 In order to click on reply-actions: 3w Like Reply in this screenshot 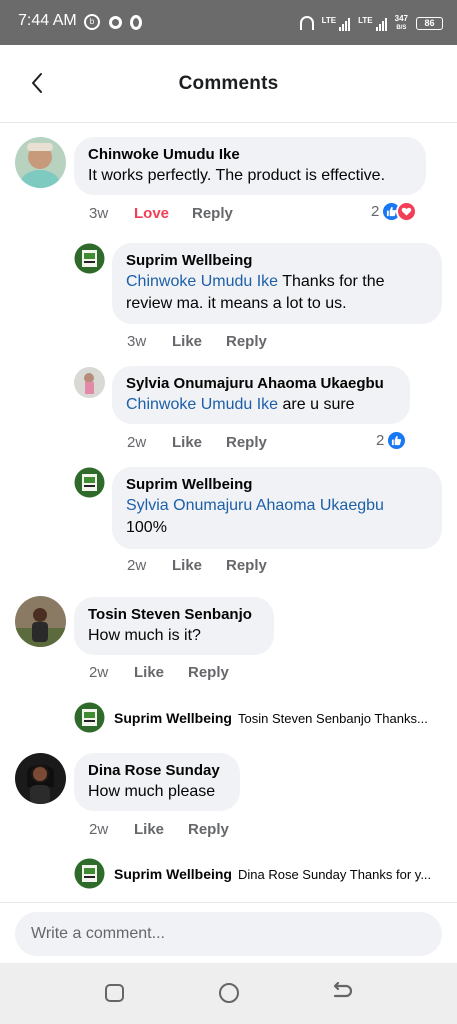, I will do `click(197, 341)`.